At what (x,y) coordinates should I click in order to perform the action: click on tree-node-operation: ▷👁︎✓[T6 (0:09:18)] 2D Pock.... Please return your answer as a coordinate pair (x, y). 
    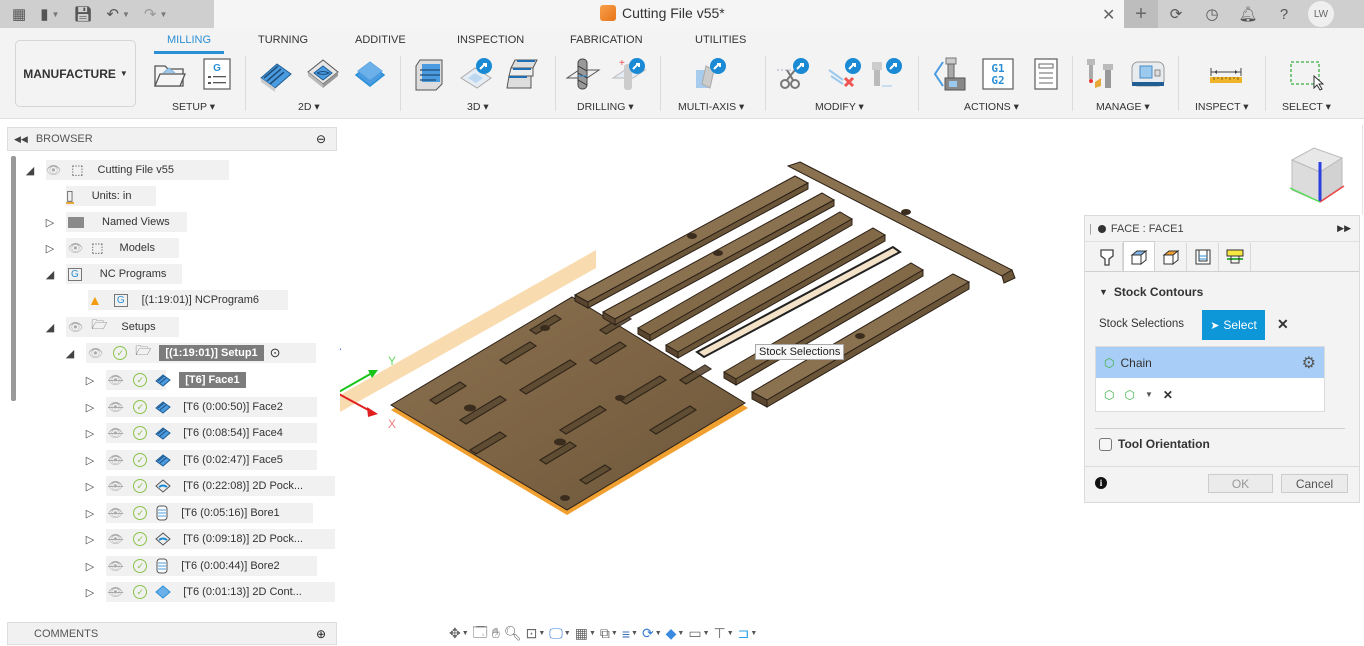
    Looking at the image, I should click on (193, 539).